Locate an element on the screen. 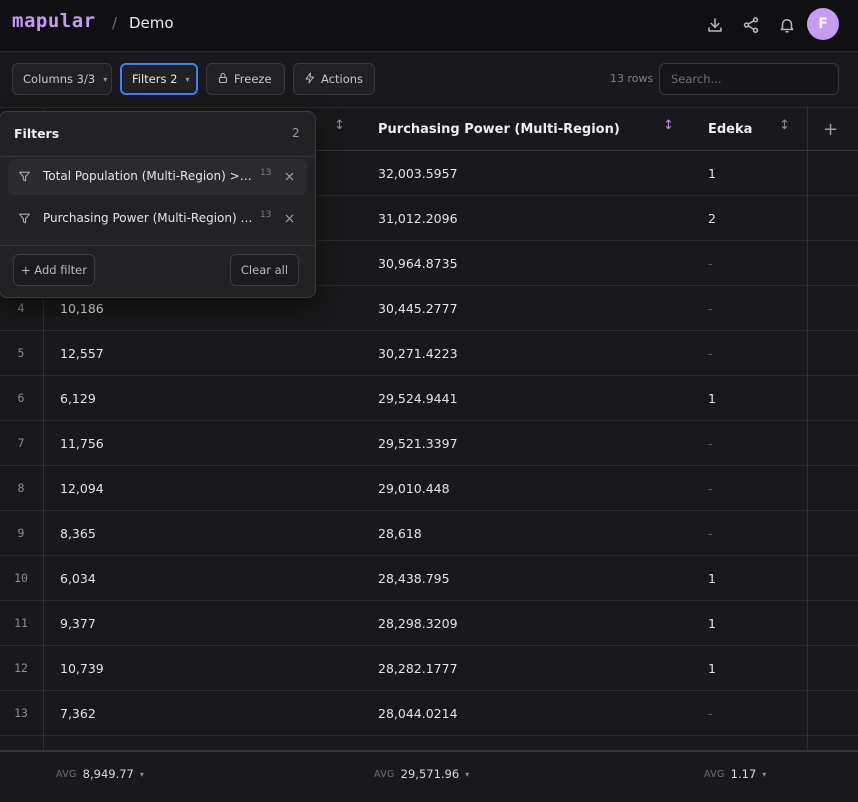 Image resolution: width=858 pixels, height=802 pixels. cell-purchasing-power: 28,438.795 is located at coordinates (414, 578).